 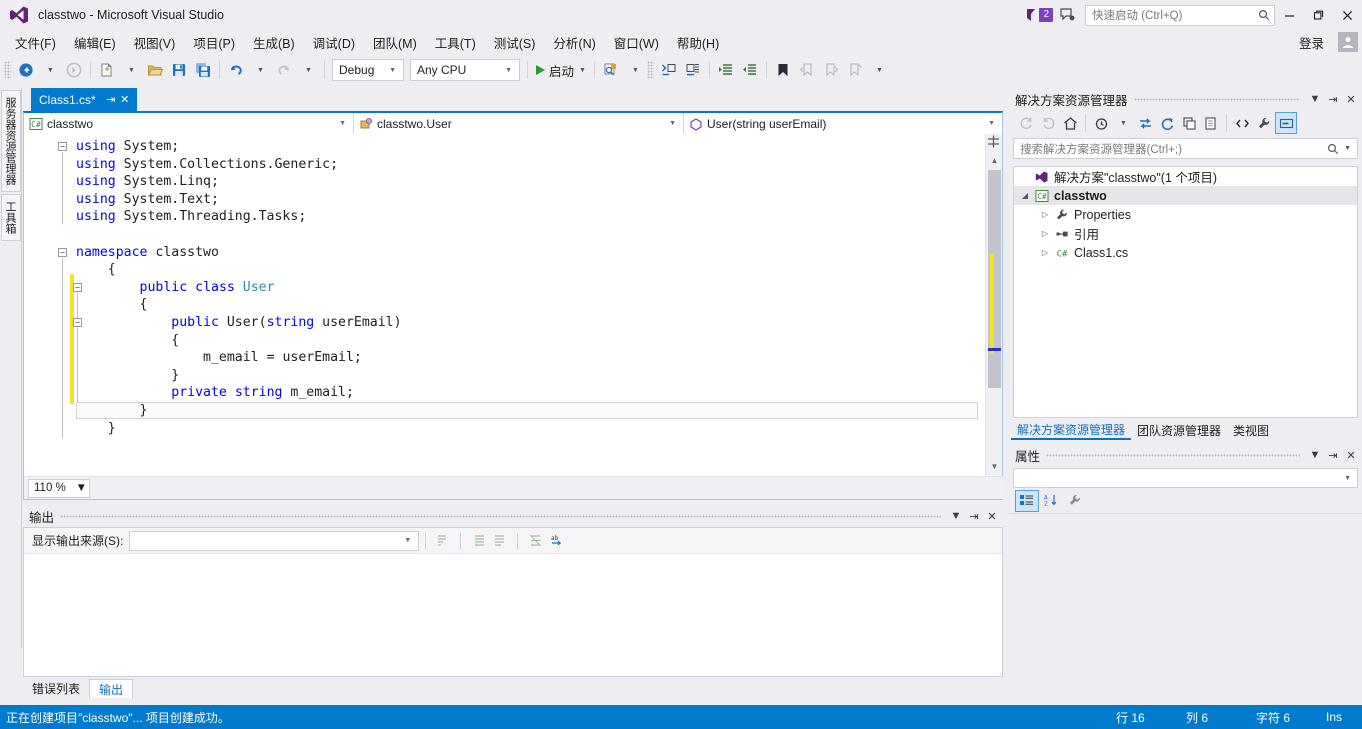 I want to click on tree-row-properties: ▷ Properties, so click(x=1185, y=214).